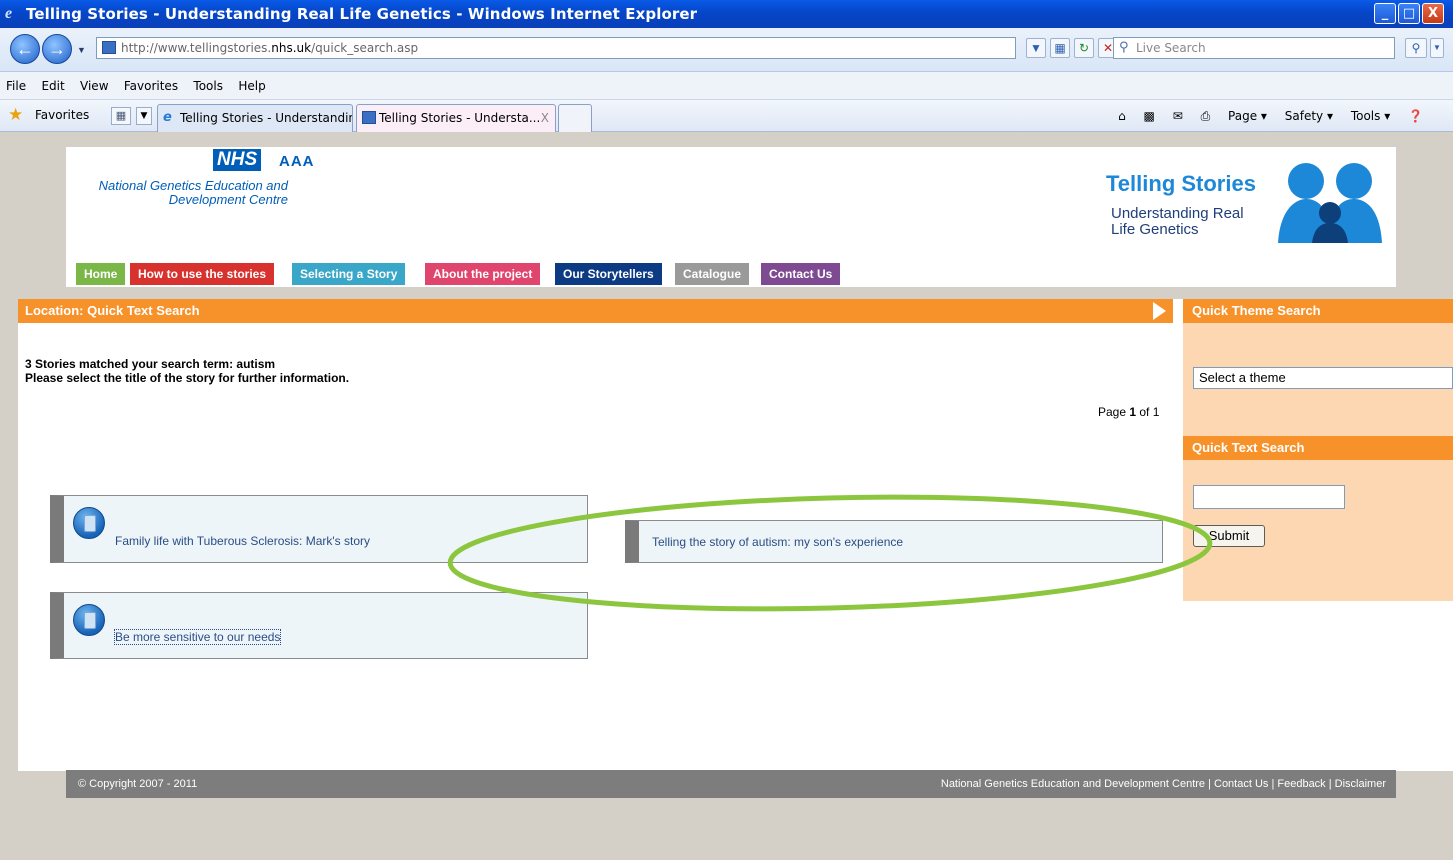  What do you see at coordinates (1124, 47) in the screenshot?
I see `search-icon: ⚲` at bounding box center [1124, 47].